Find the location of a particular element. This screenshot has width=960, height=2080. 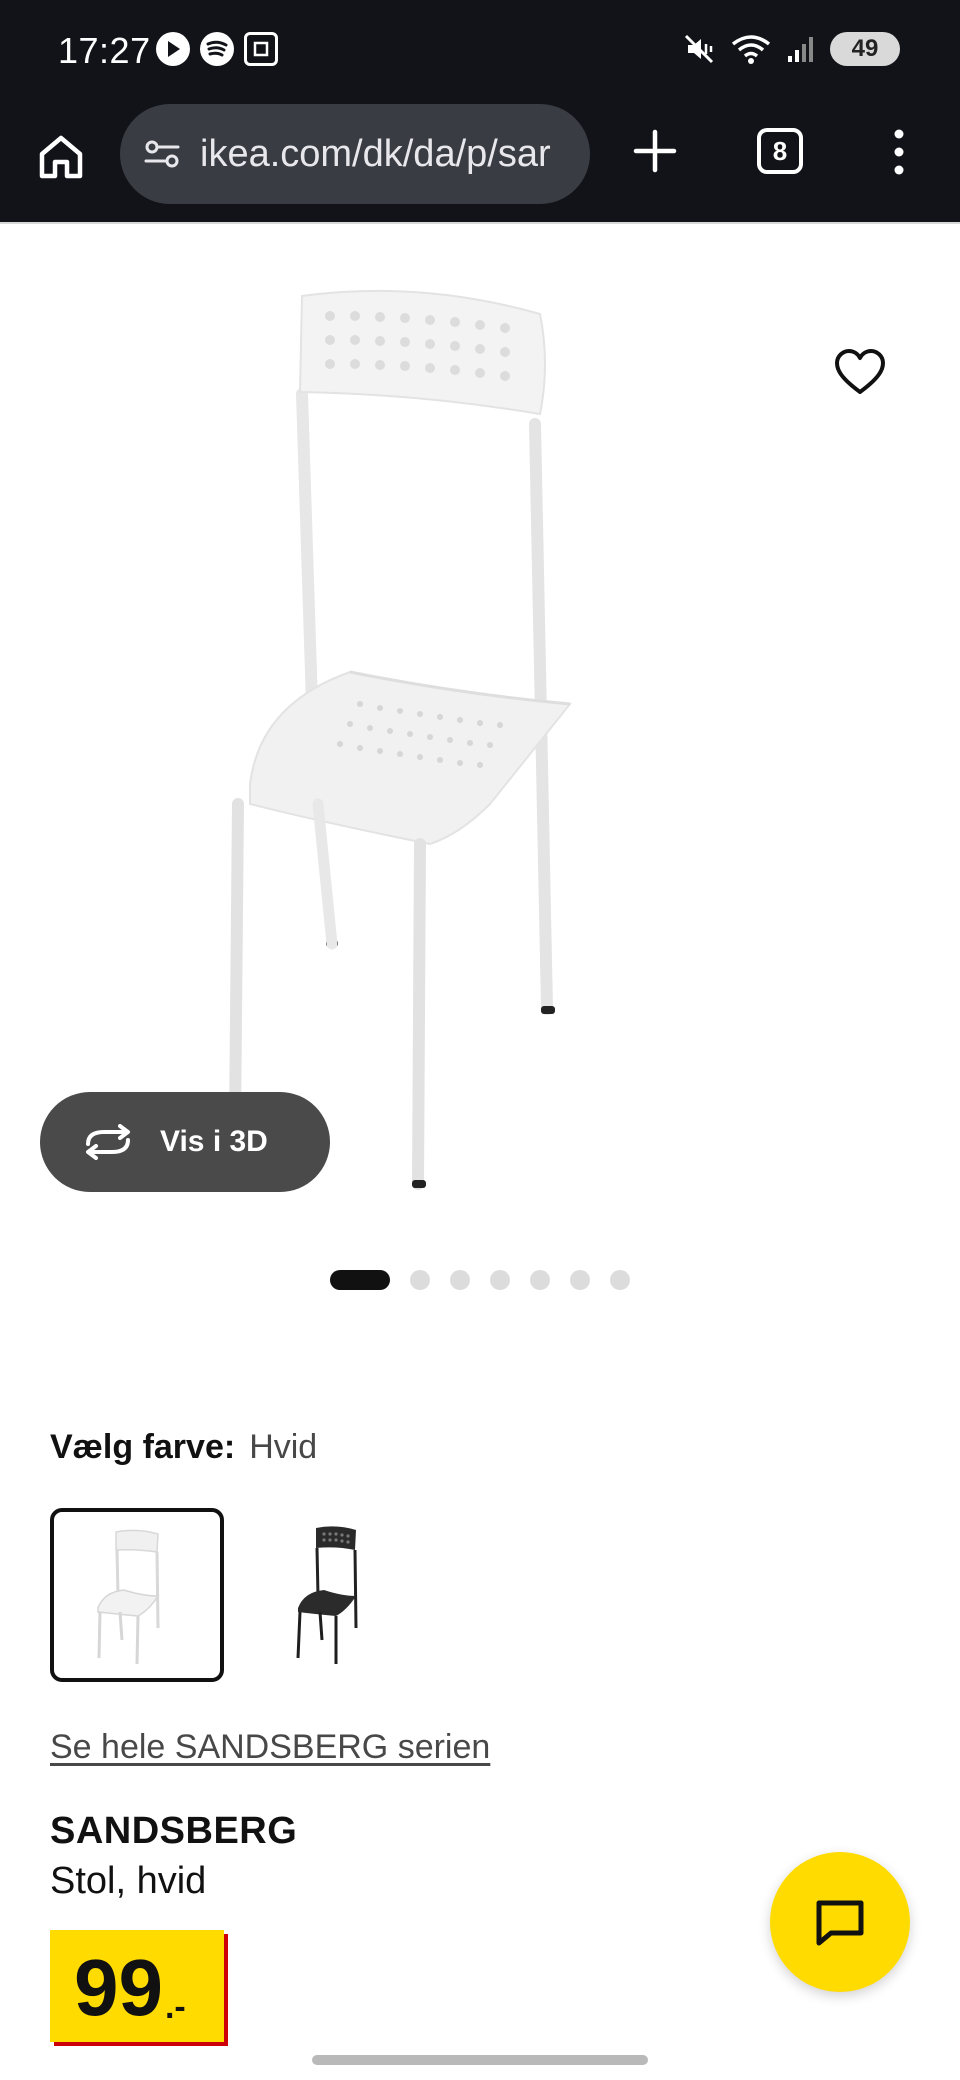

view-in-3d-button: Vis i 3D is located at coordinates (185, 1142).